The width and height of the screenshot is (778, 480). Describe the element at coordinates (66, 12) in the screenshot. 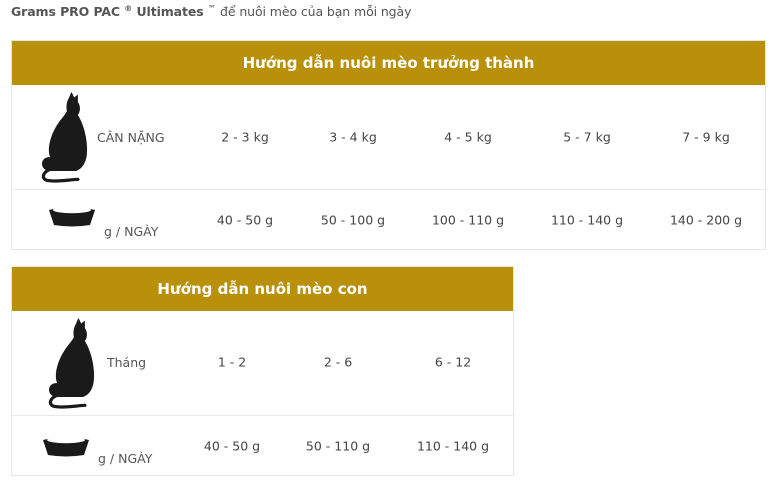

I see `intro-brand: Grams PRO PAC` at that location.